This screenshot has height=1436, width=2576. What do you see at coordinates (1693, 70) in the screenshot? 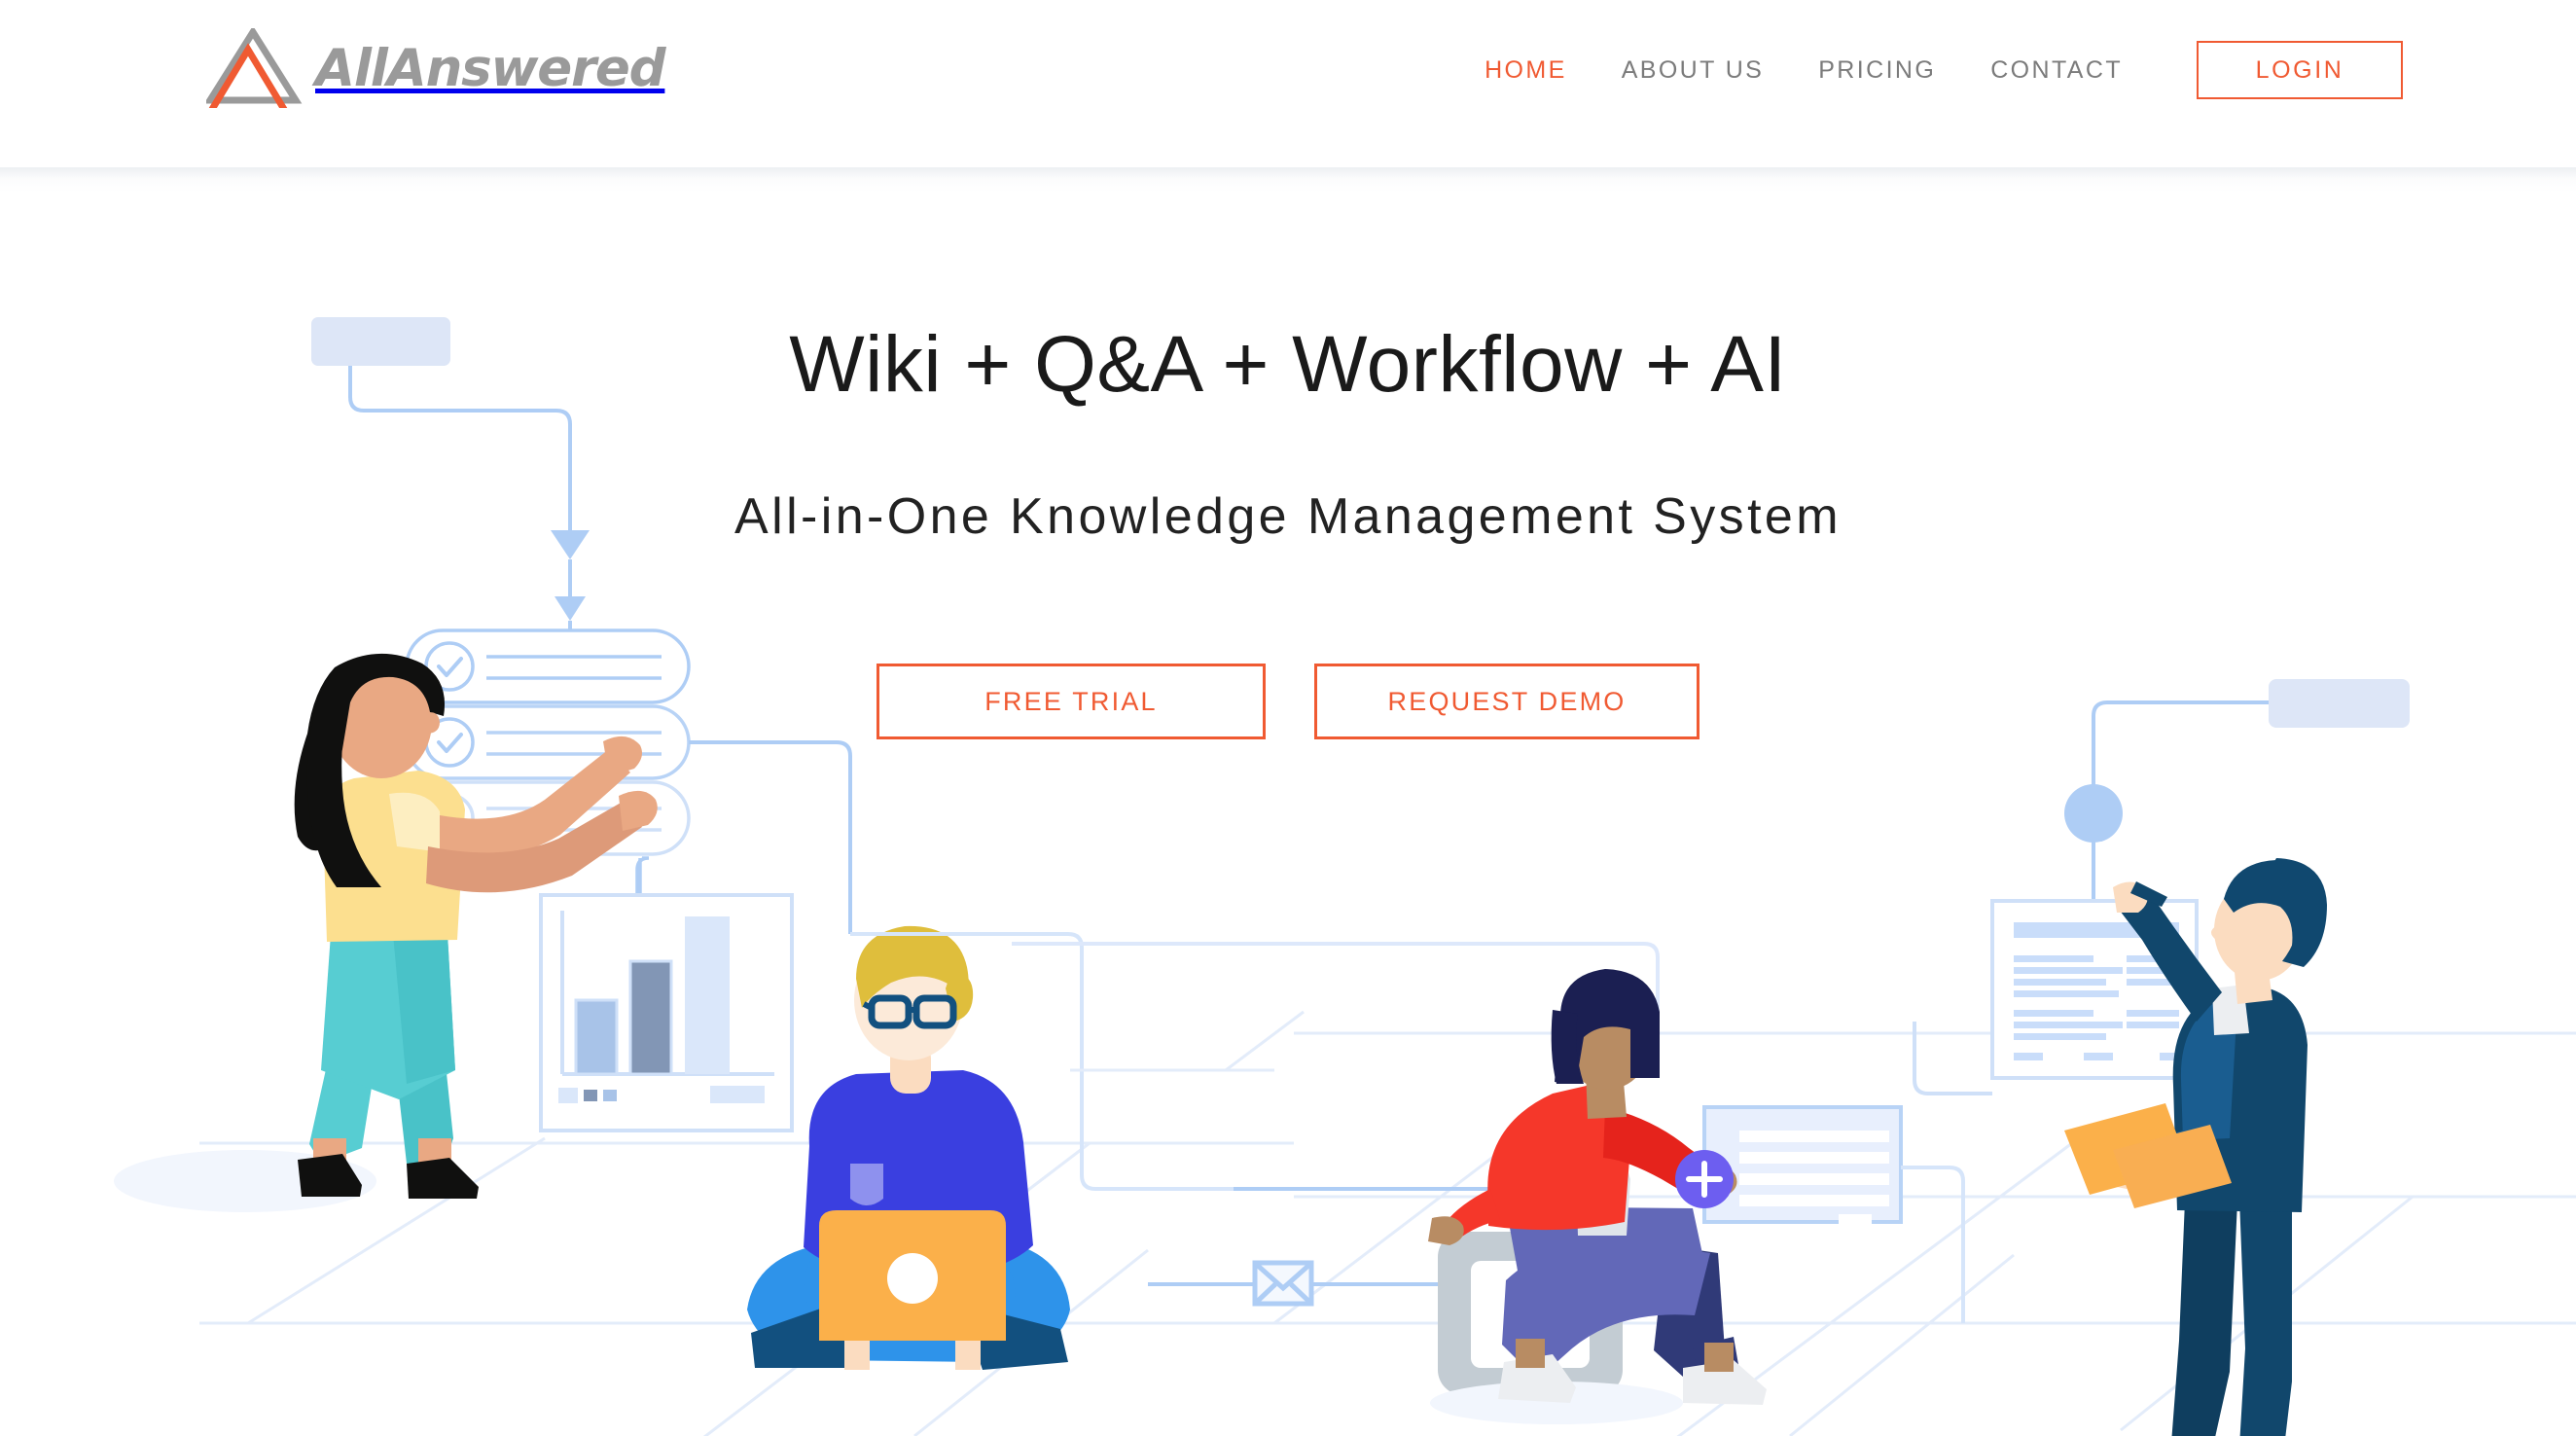
I see `nav-item-about-us: ABOUT US` at bounding box center [1693, 70].